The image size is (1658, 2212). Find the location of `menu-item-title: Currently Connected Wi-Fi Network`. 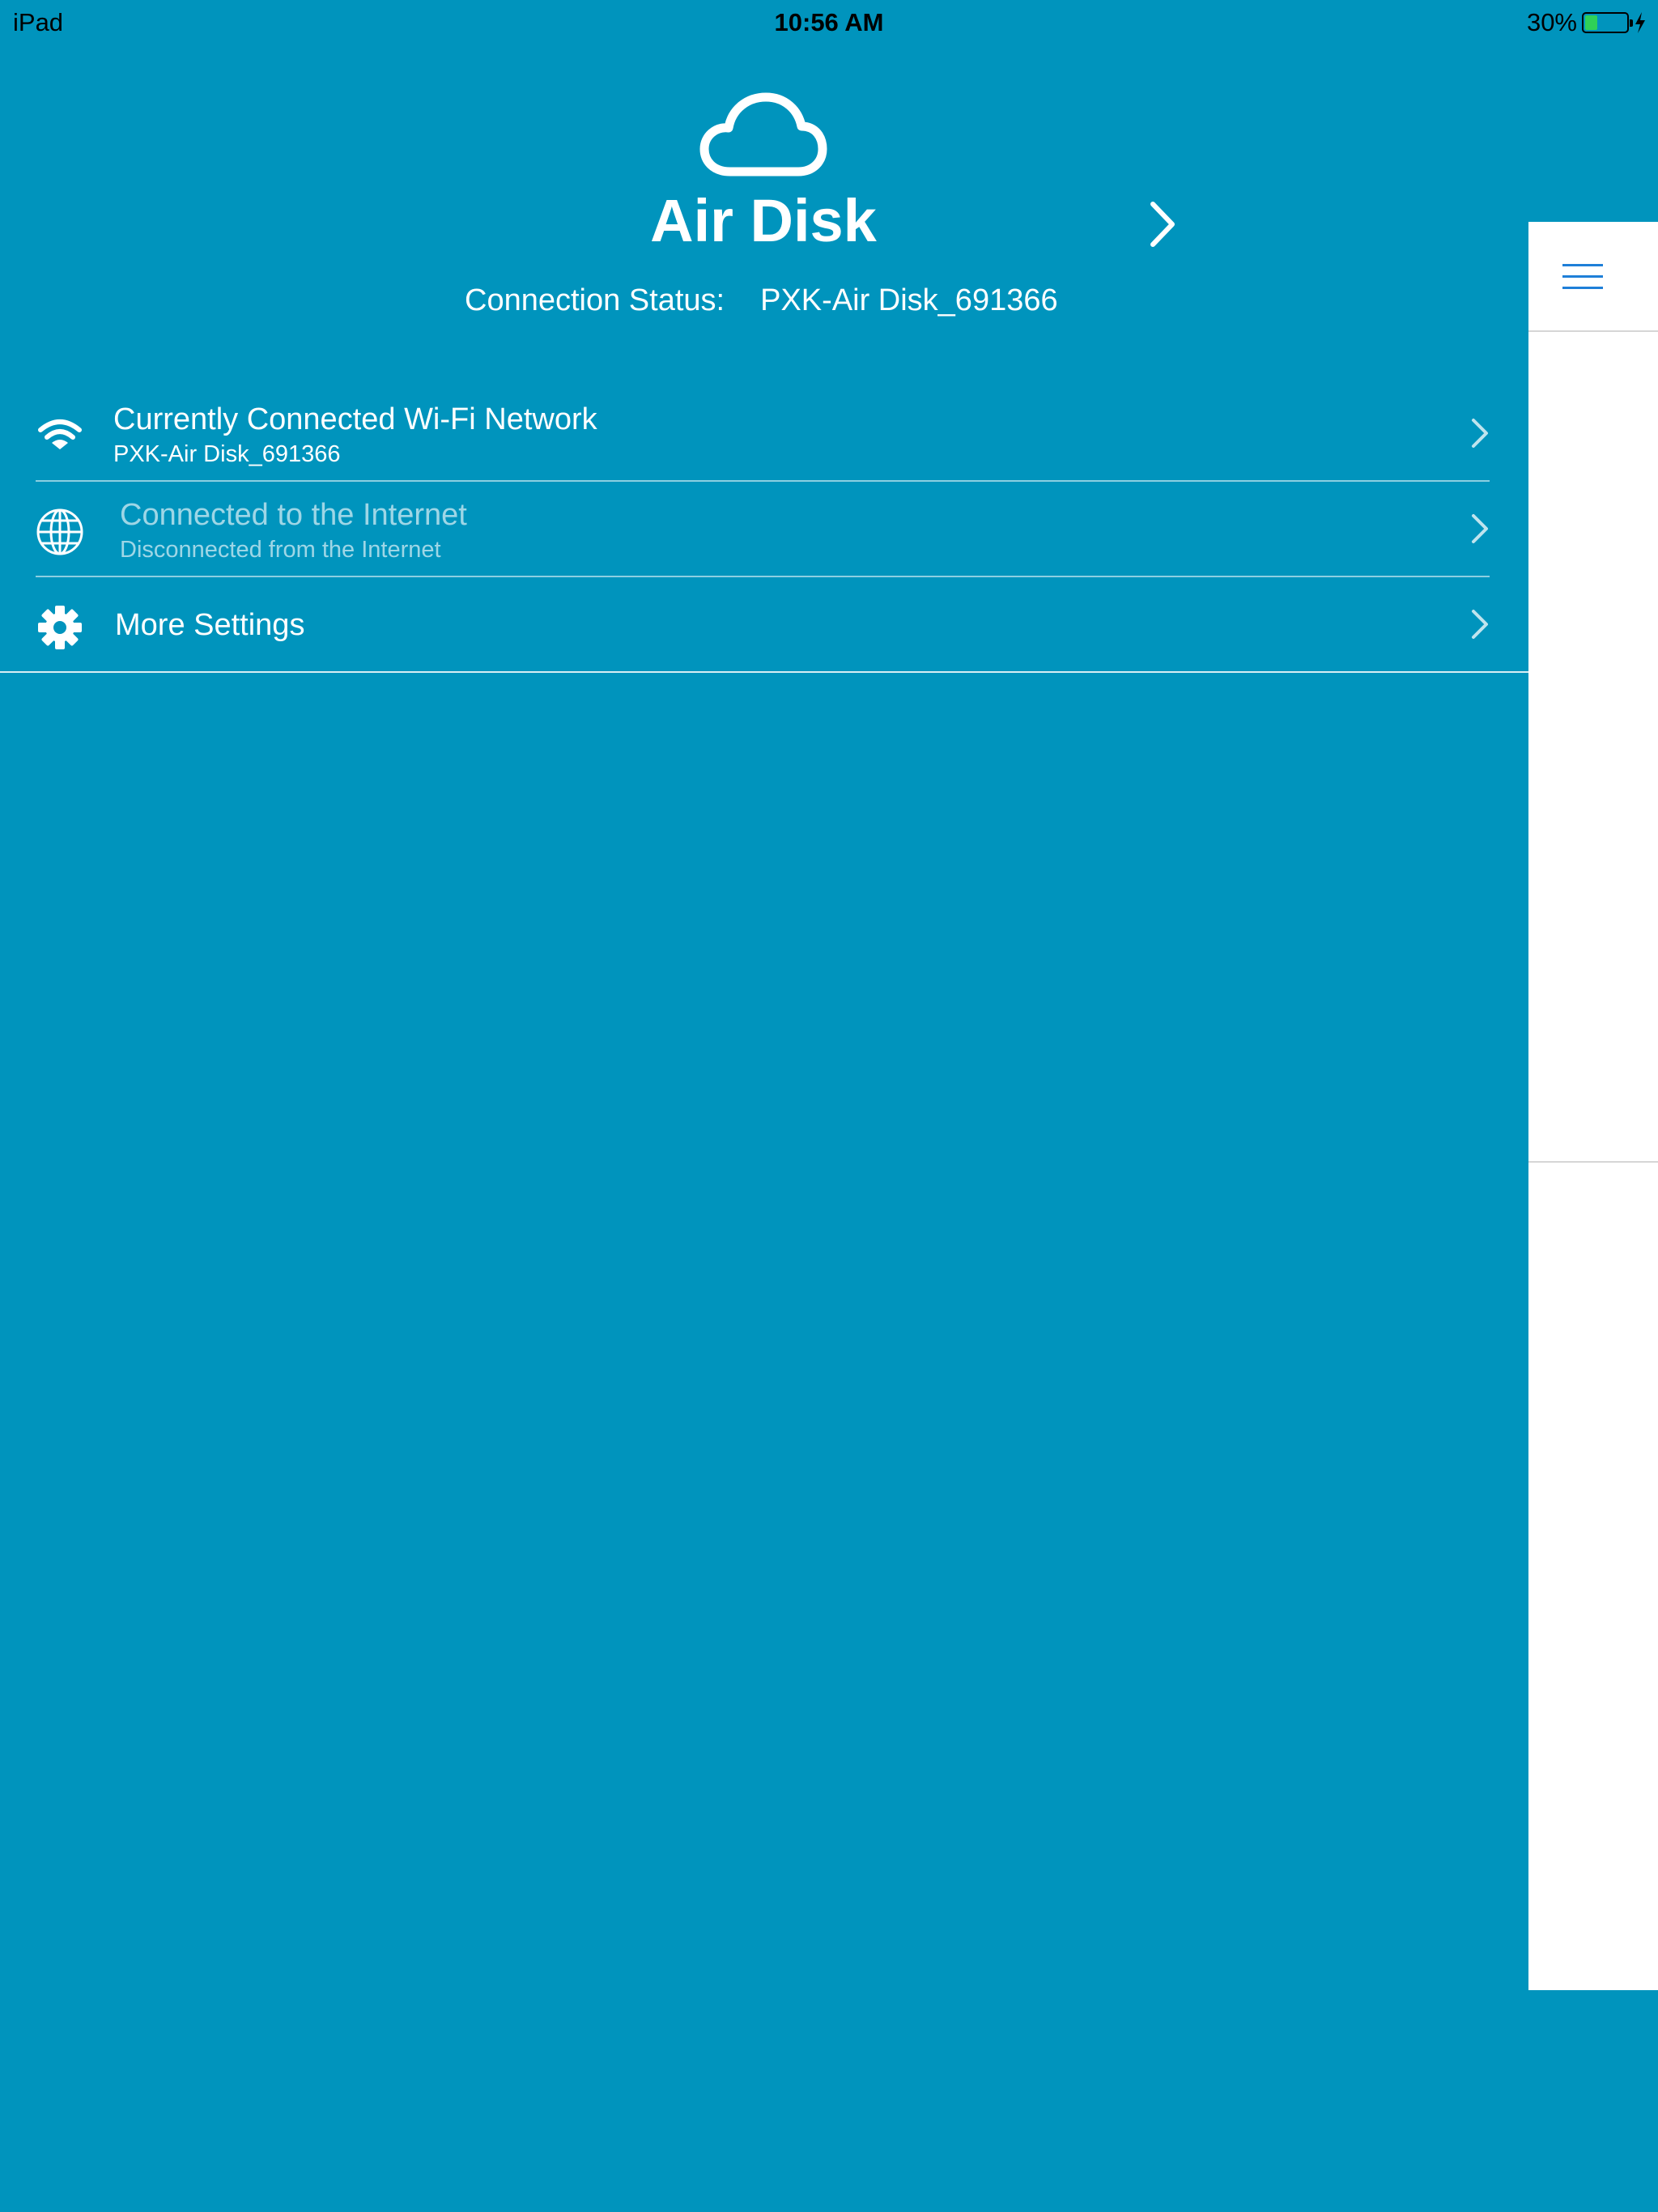

menu-item-title: Currently Connected Wi-Fi Network is located at coordinates (355, 419).